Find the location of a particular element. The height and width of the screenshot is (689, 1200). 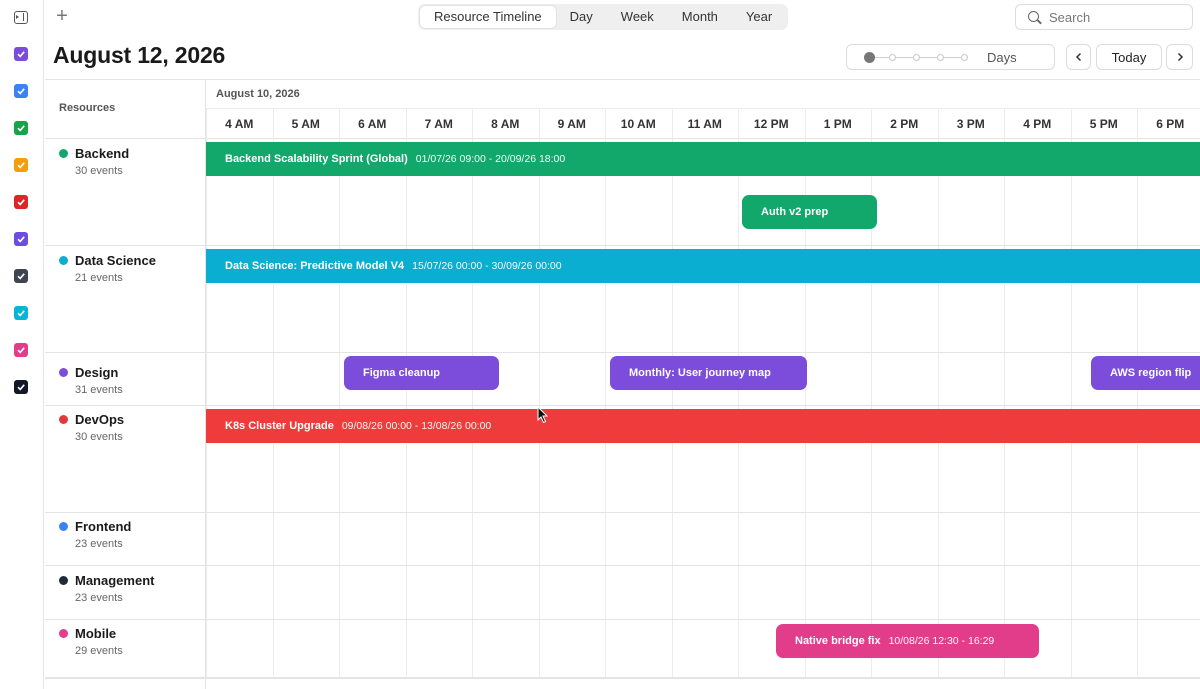

today-button: Today is located at coordinates (1129, 57).